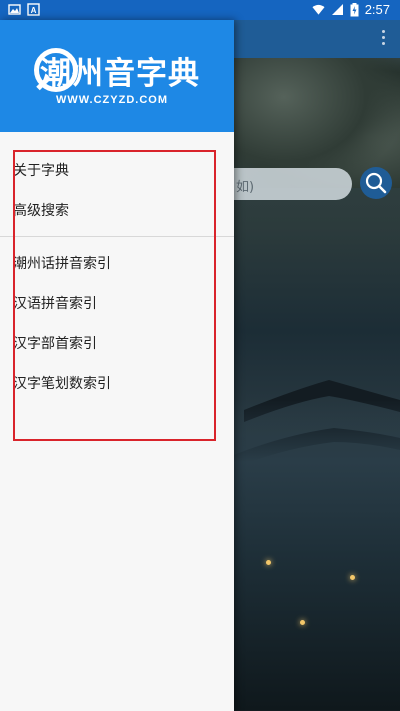 The image size is (400, 711). Describe the element at coordinates (62, 264) in the screenshot. I see `menu-item-label: 潮州话拼音索引` at that location.